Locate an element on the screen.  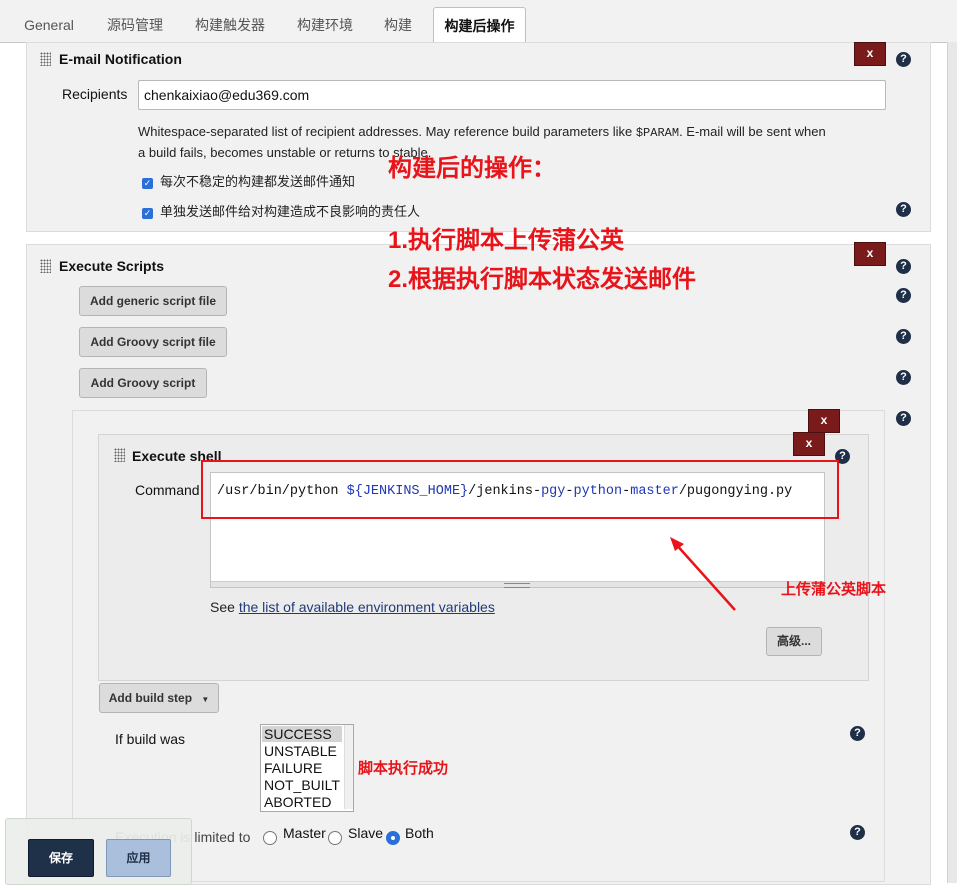
add-generic-script-button: Add generic script file is located at coordinates (153, 301).